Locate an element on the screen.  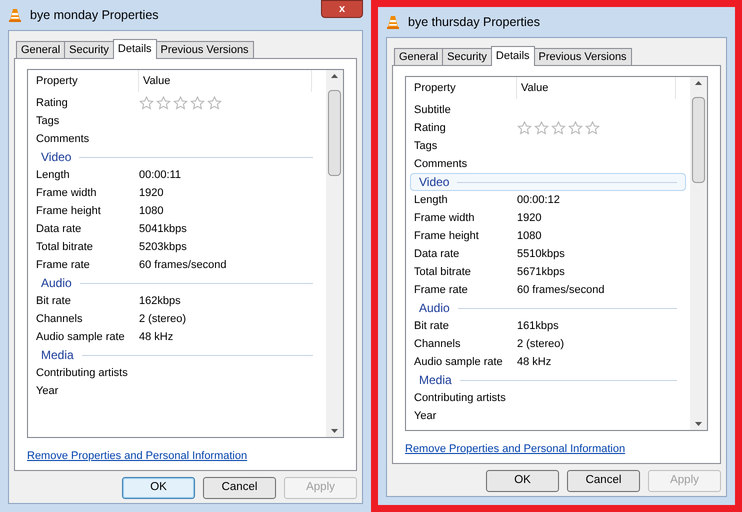
close-button: x is located at coordinates (342, 9).